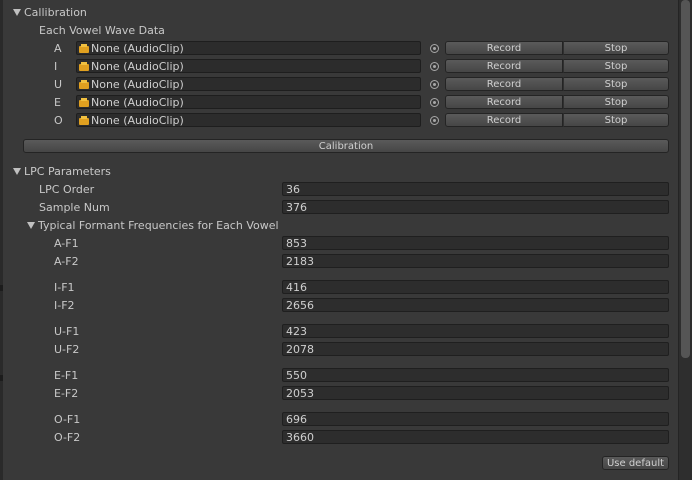 The height and width of the screenshot is (480, 692). What do you see at coordinates (74, 207) in the screenshot?
I see `sample-num-label: Sample Num` at bounding box center [74, 207].